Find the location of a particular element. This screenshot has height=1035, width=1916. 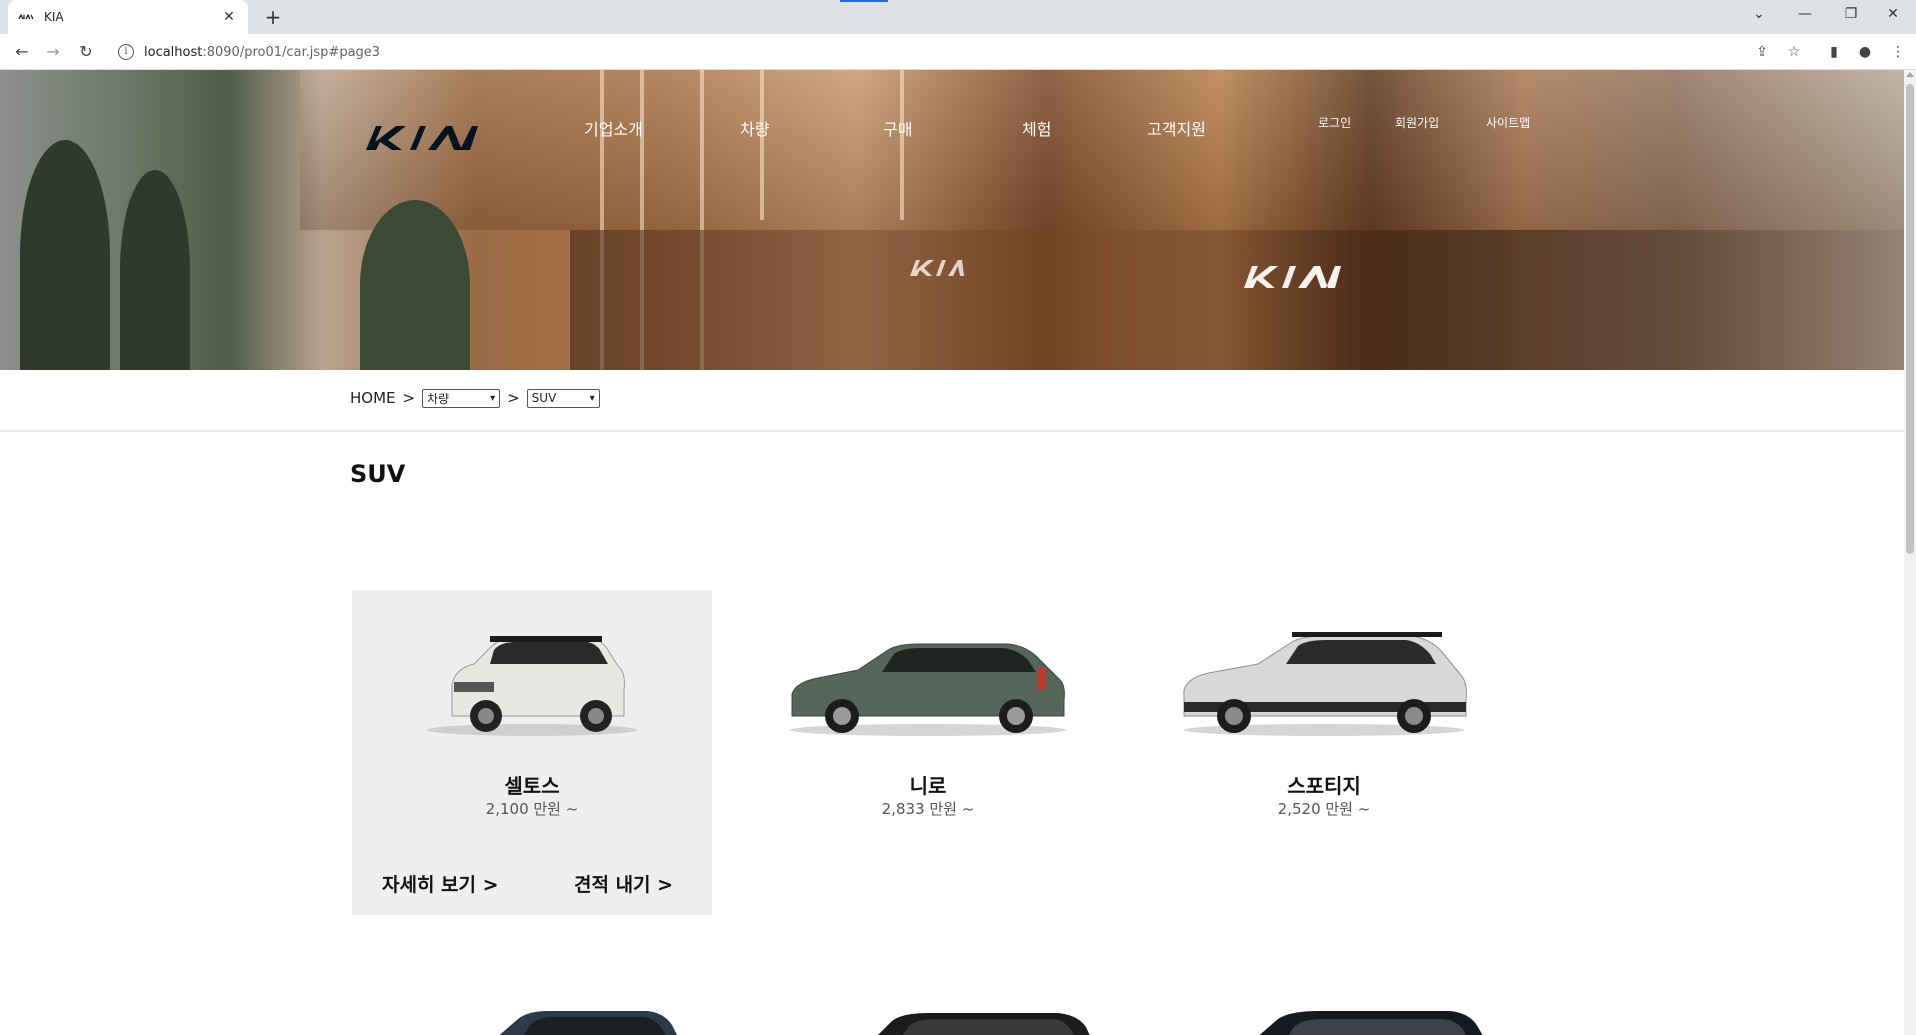

close-window-button: ✕ is located at coordinates (1893, 14).